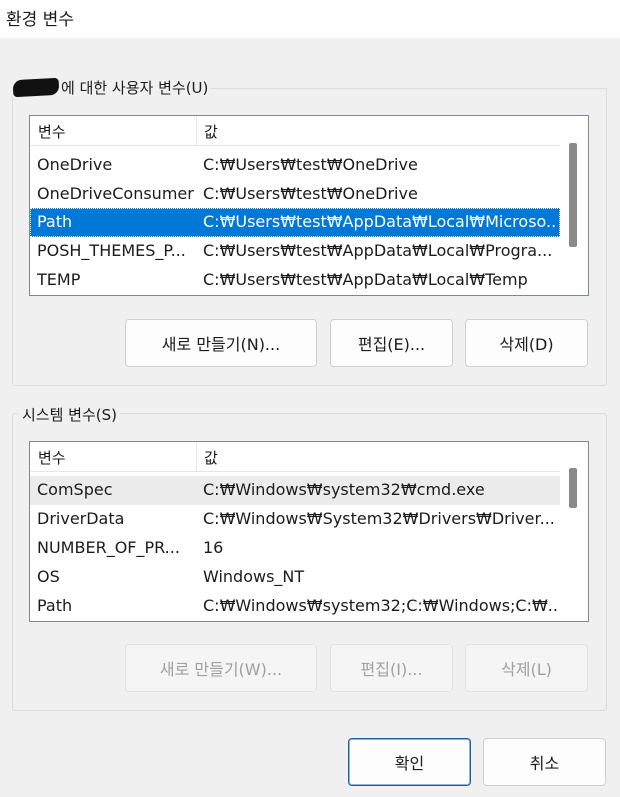  Describe the element at coordinates (295, 548) in the screenshot. I see `table-row: NUMBER_OF_PR... 16` at that location.